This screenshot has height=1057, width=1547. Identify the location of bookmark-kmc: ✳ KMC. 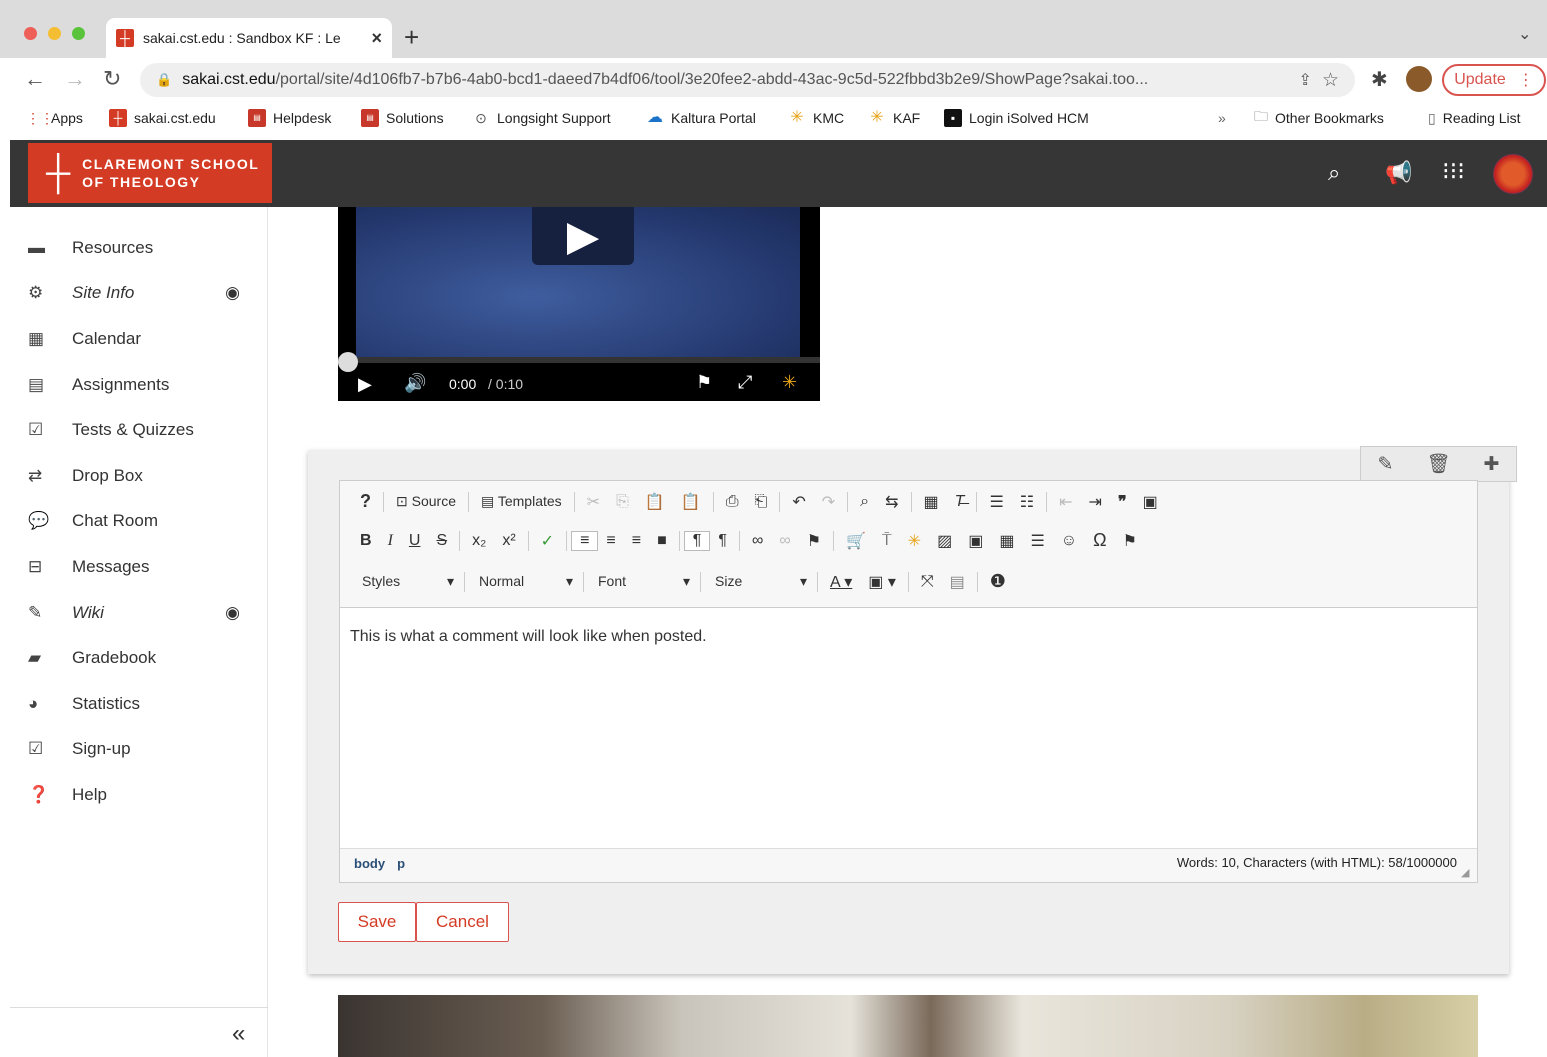
(816, 118).